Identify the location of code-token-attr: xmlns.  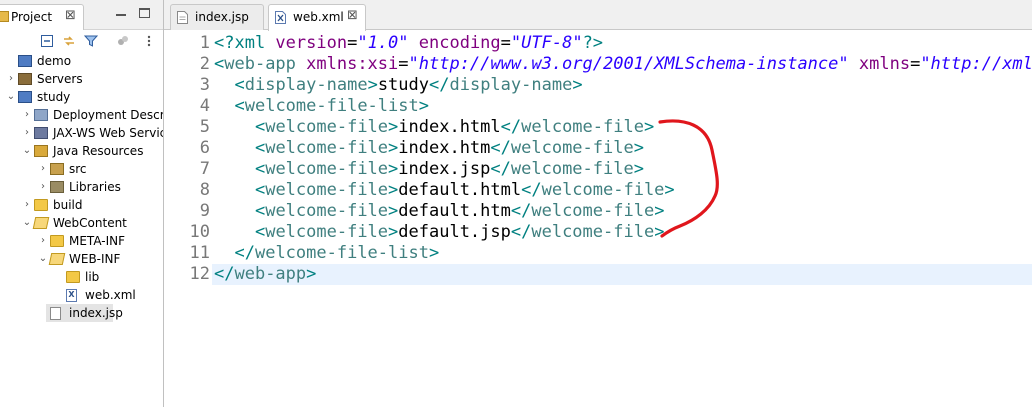
(884, 64).